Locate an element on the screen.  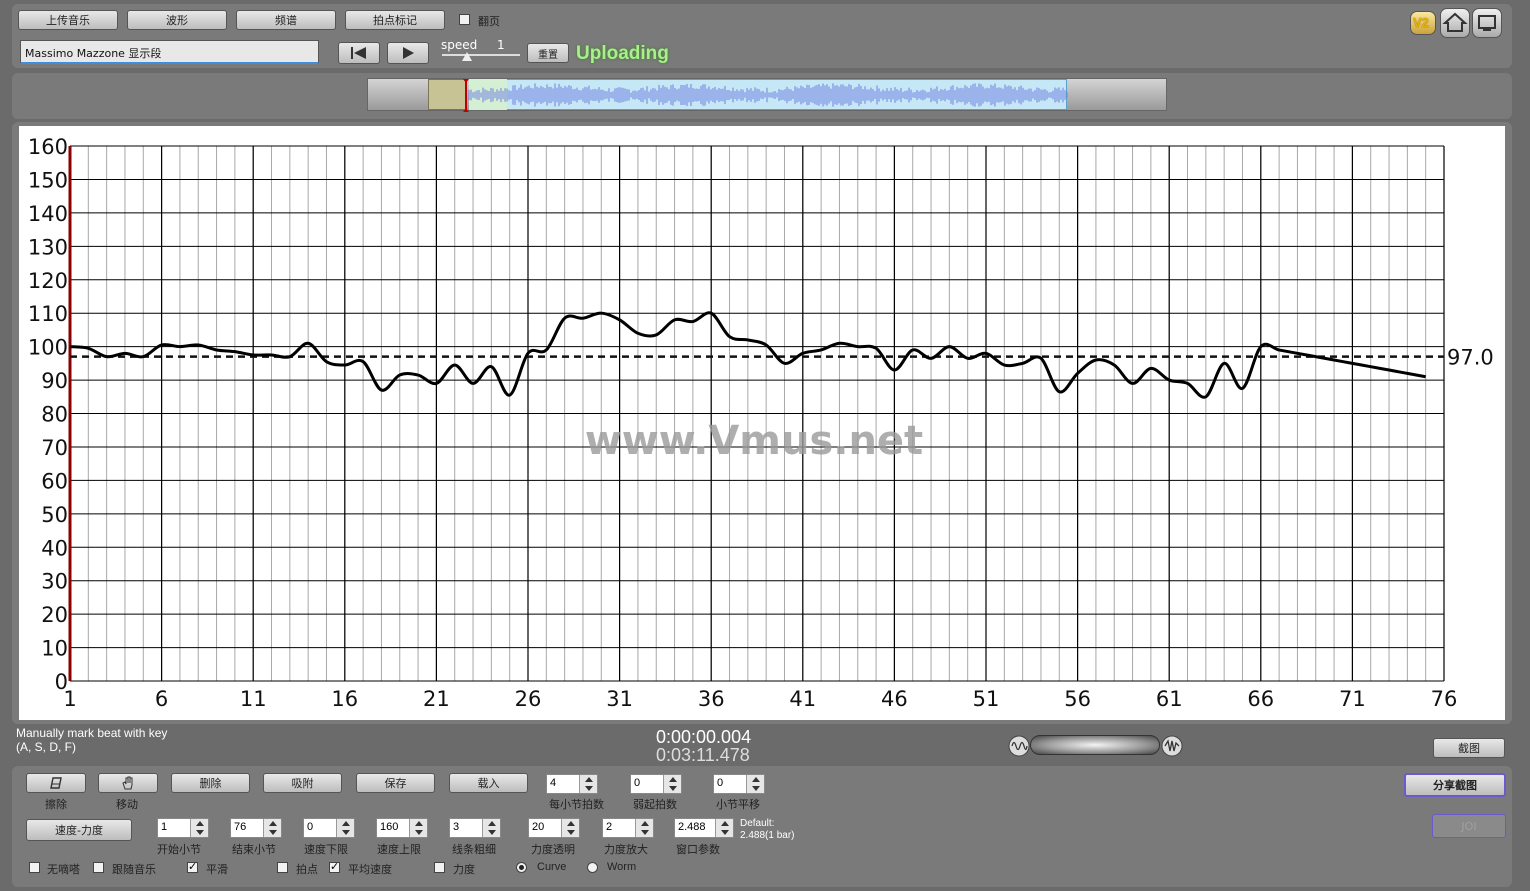
curve-radio is located at coordinates (521, 867).